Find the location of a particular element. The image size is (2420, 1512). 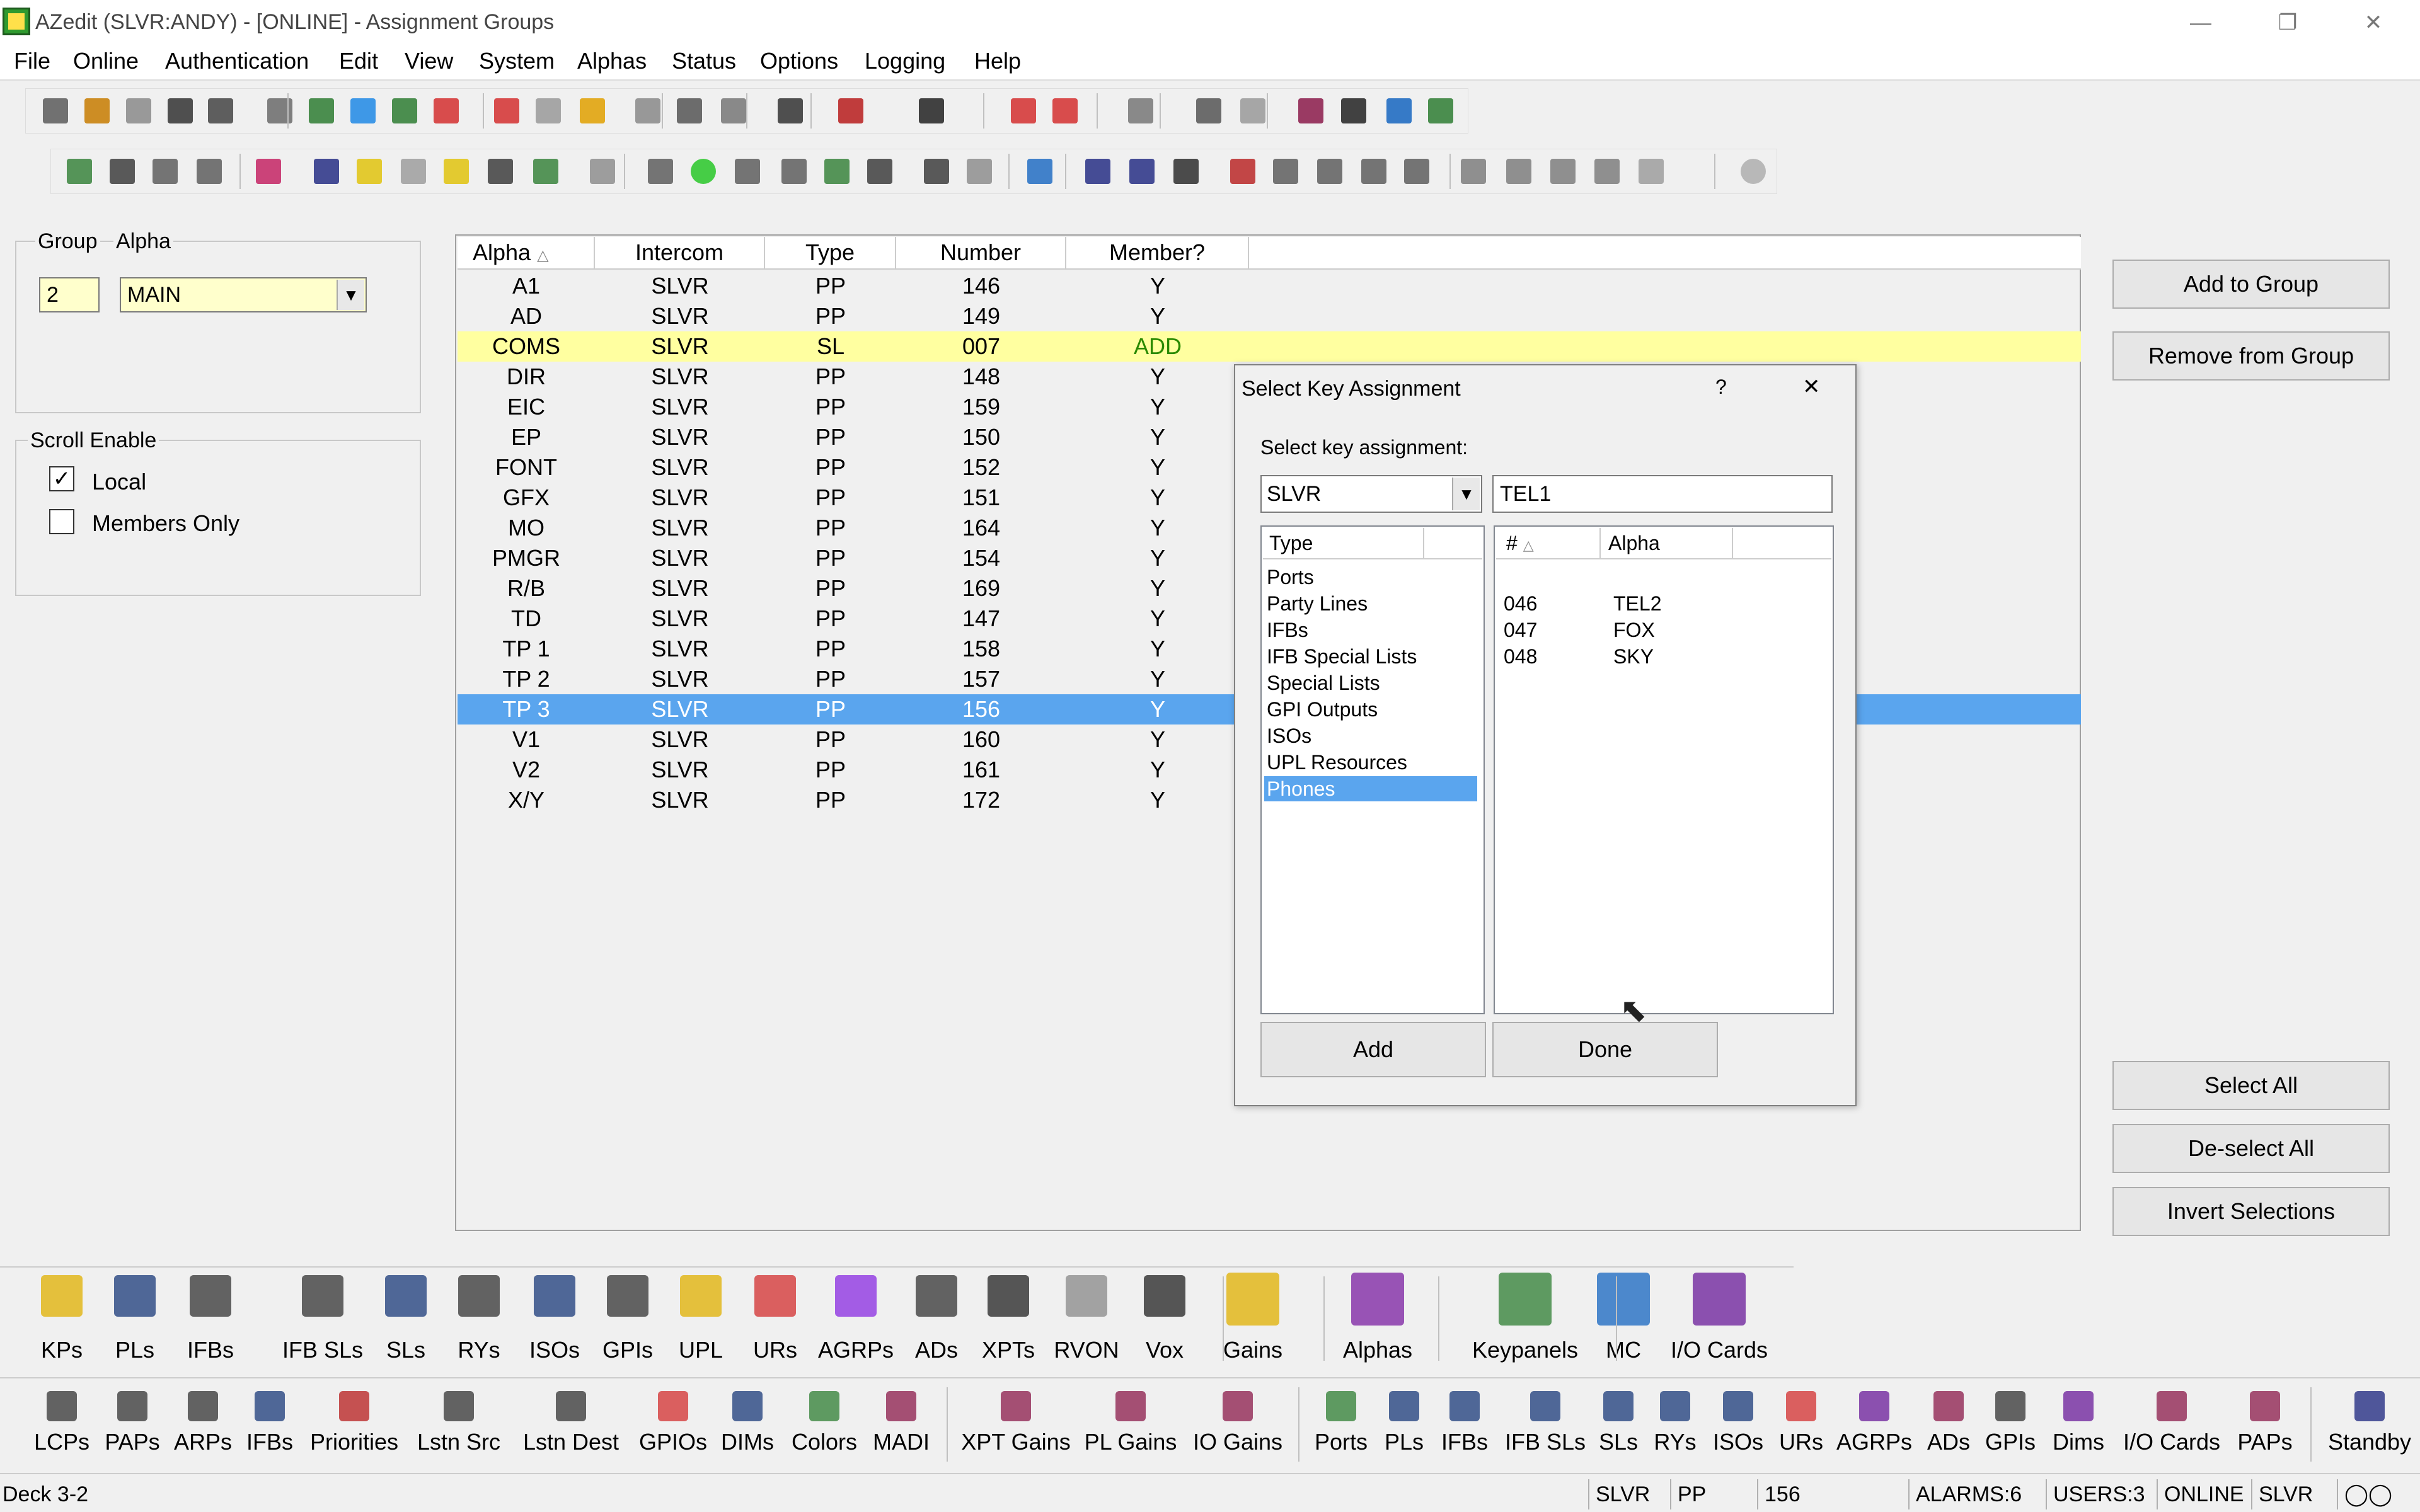

key-icon is located at coordinates (1208, 110).